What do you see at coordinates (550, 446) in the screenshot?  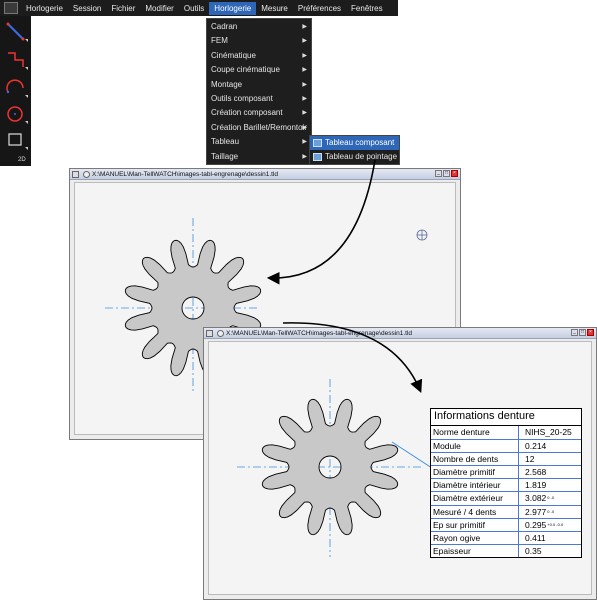 I see `info-value-cell: 0.214` at bounding box center [550, 446].